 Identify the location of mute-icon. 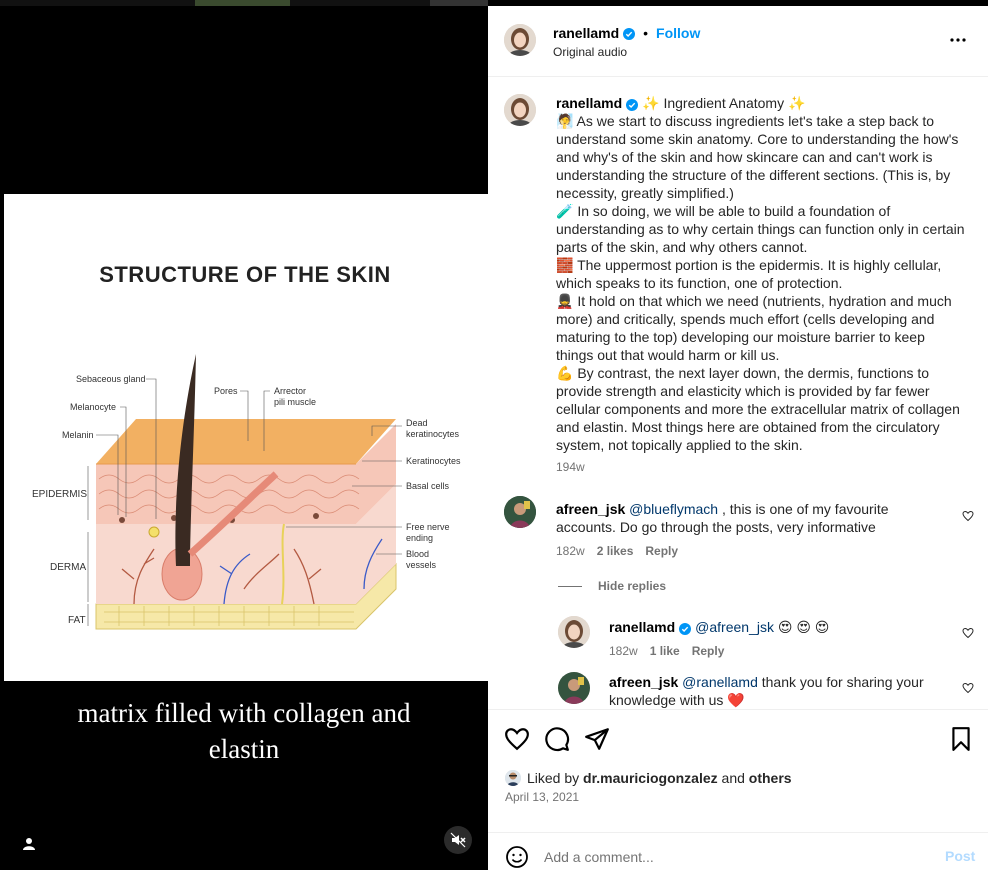
(458, 840).